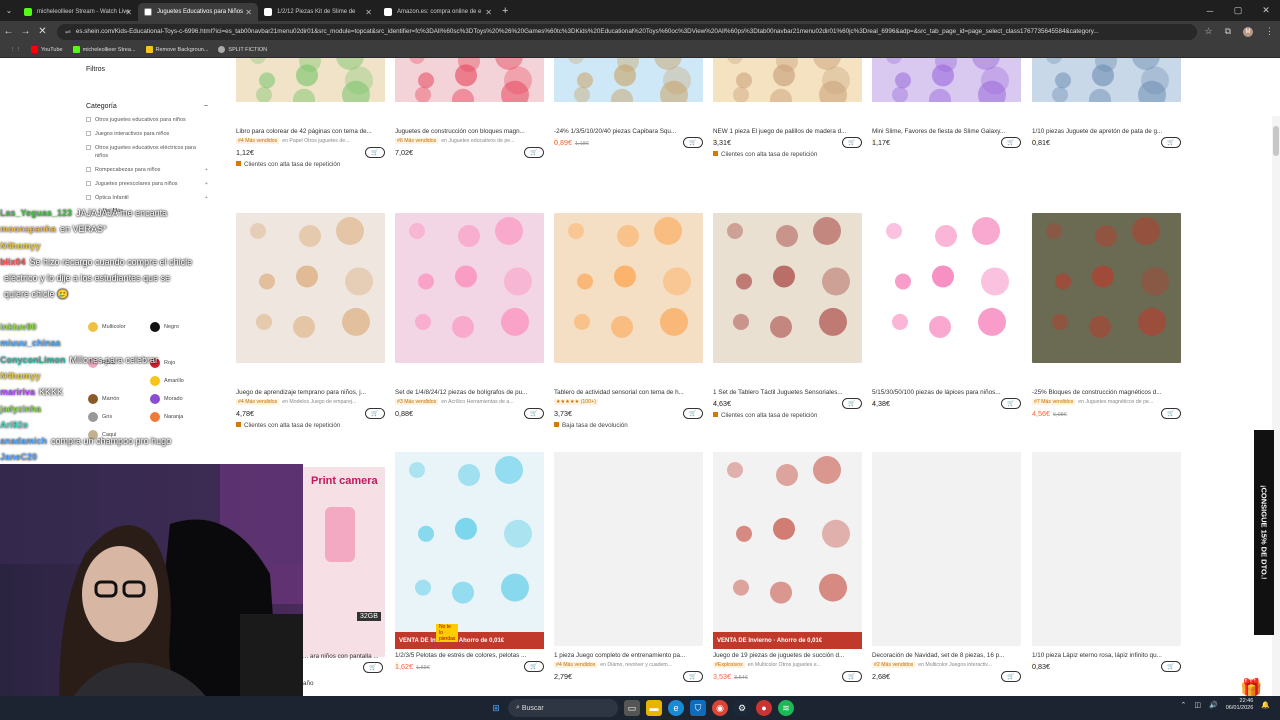 This screenshot has height=720, width=1280. Describe the element at coordinates (742, 708) in the screenshot. I see `steam-icon: ⚙` at that location.